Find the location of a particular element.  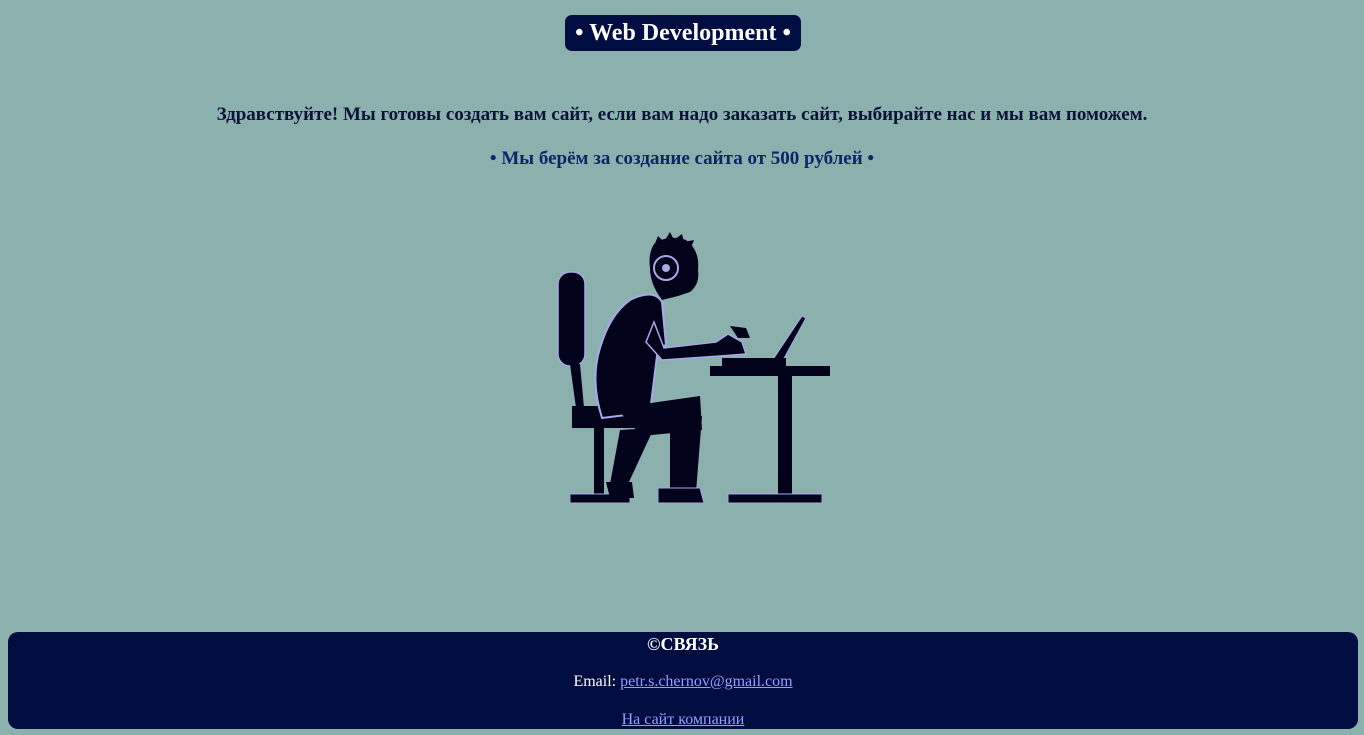

email-link: petr.s.chernov@gmail.com is located at coordinates (706, 681).